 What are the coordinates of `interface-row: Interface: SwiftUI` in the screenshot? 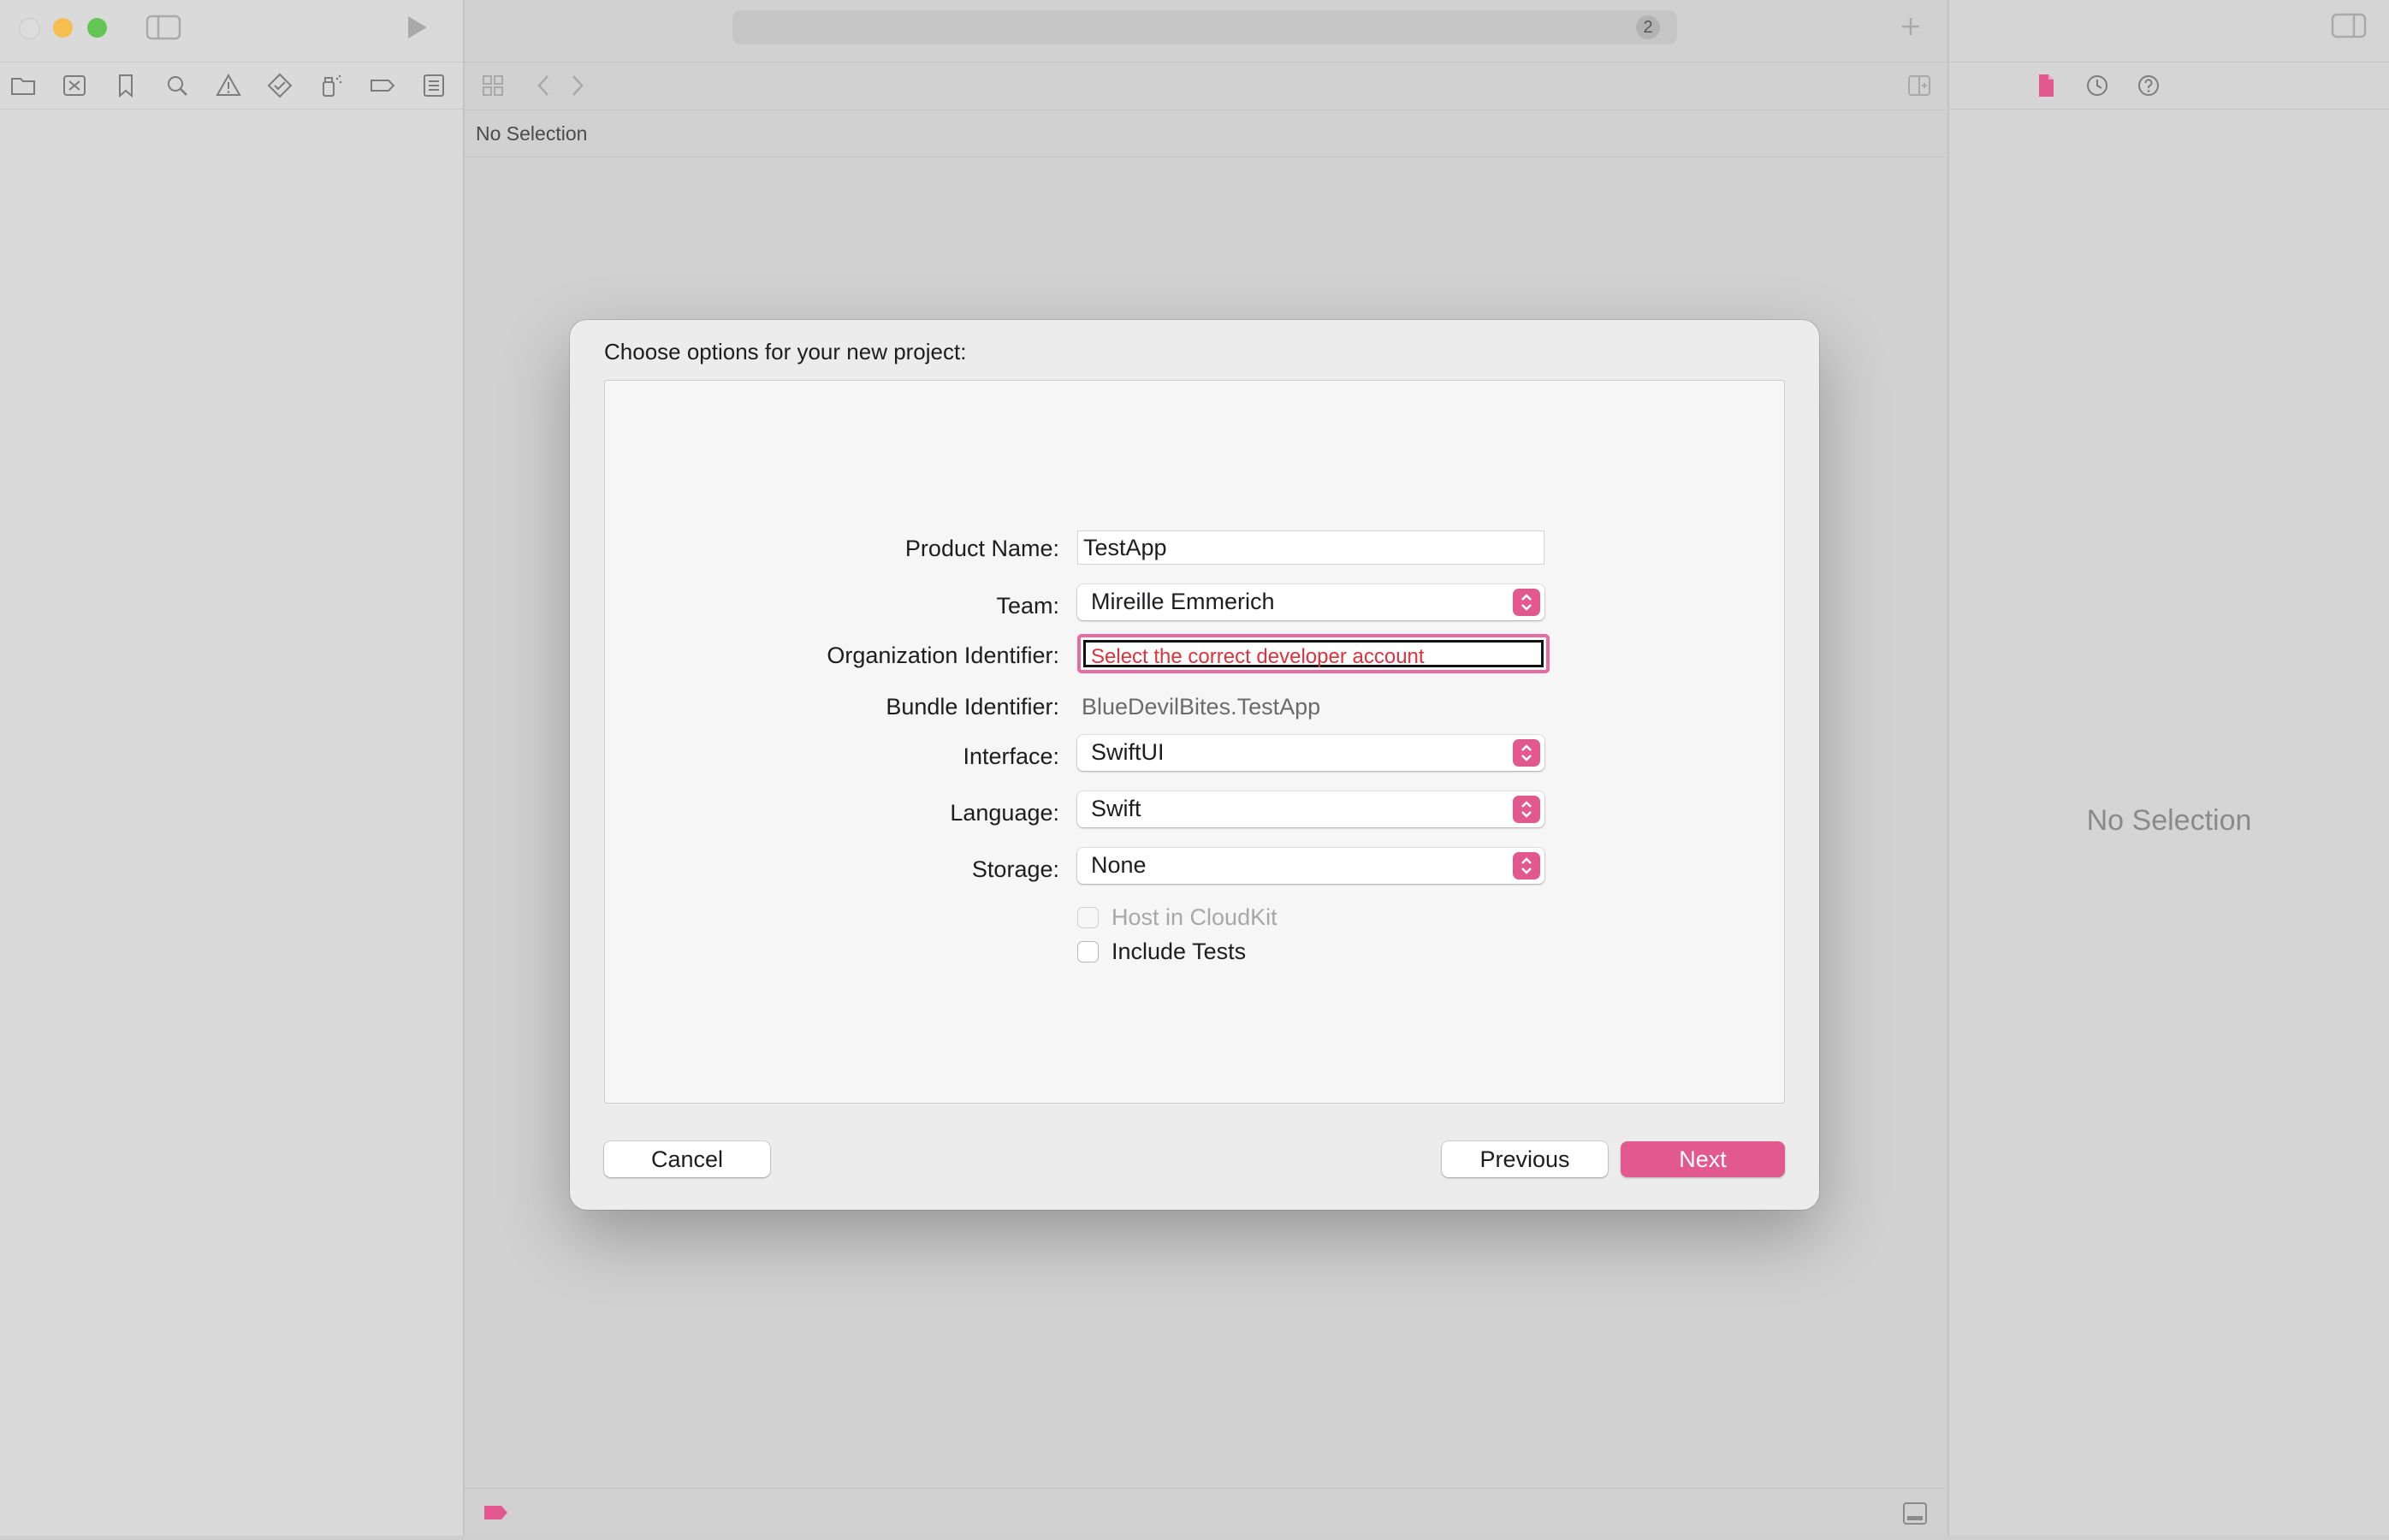 It's located at (1194, 754).